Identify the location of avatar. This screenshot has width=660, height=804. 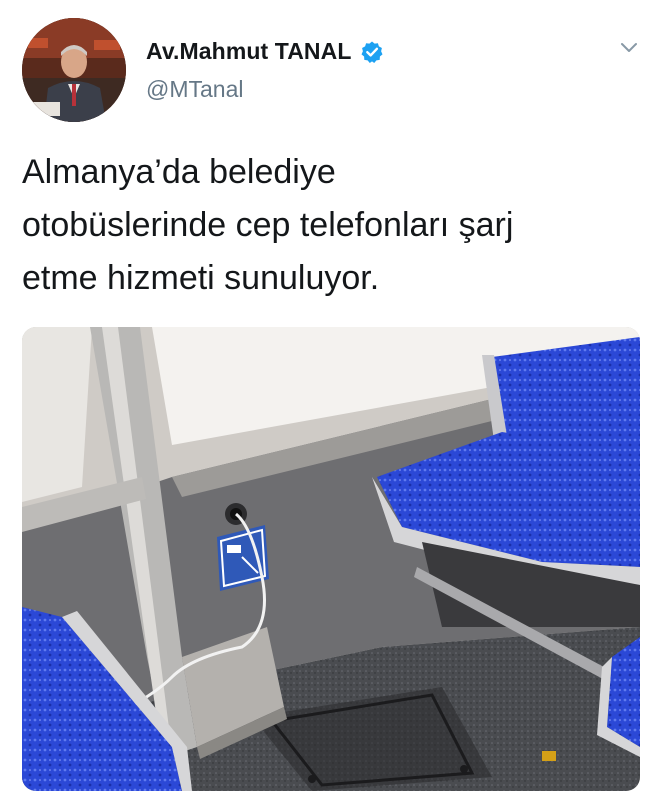
(74, 70).